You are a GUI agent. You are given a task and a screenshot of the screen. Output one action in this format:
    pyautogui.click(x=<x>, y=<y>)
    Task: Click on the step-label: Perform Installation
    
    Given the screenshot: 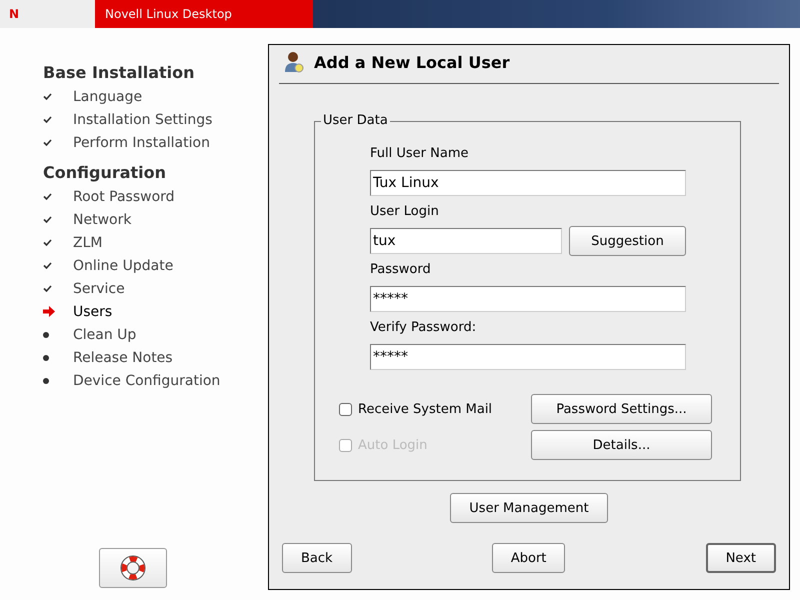 What is the action you would take?
    pyautogui.click(x=141, y=142)
    